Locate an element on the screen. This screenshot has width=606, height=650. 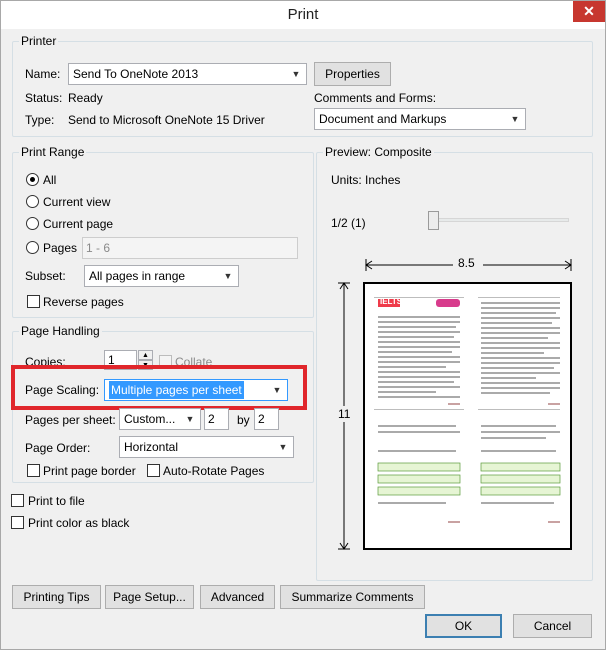
height-dimension: 11 is located at coordinates (344, 414).